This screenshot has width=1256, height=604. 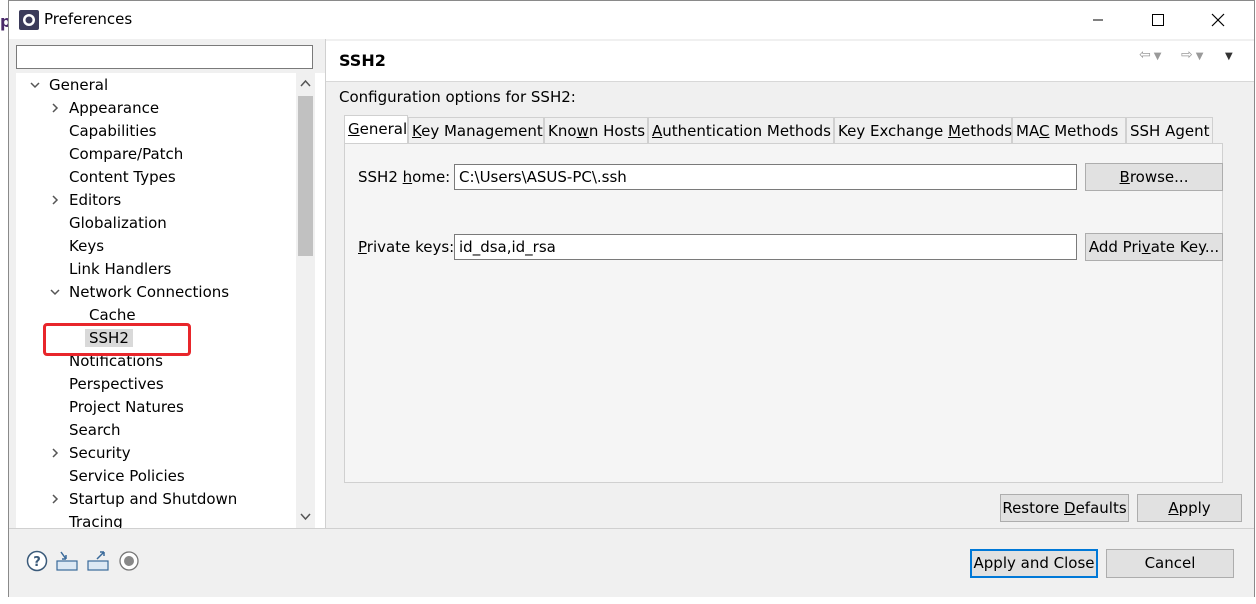 What do you see at coordinates (354, 129) in the screenshot?
I see `tab-label-part: G` at bounding box center [354, 129].